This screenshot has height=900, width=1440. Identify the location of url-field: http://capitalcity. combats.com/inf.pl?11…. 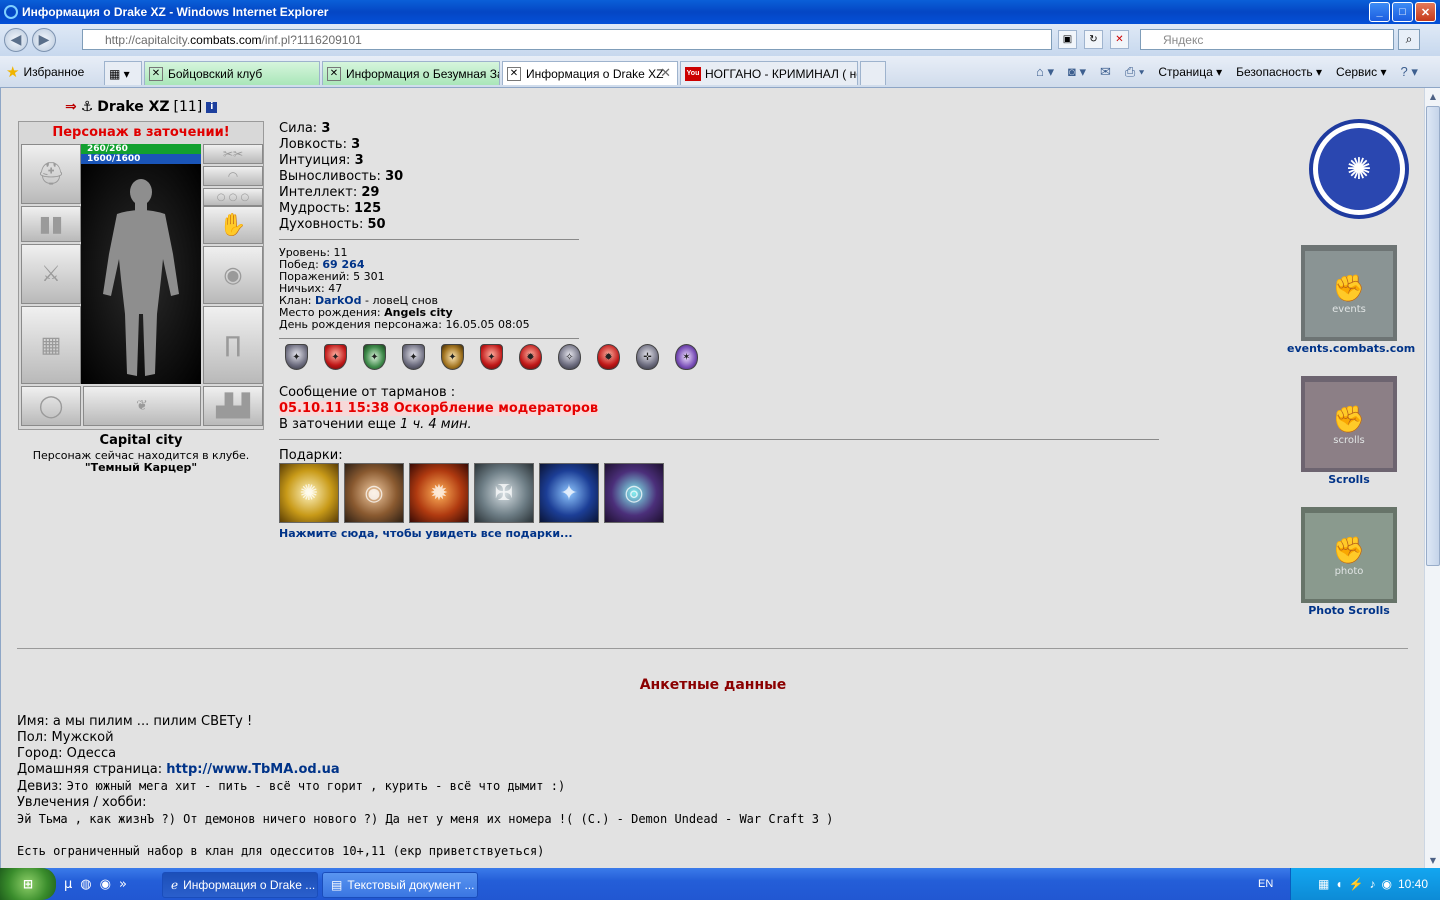
(567, 39).